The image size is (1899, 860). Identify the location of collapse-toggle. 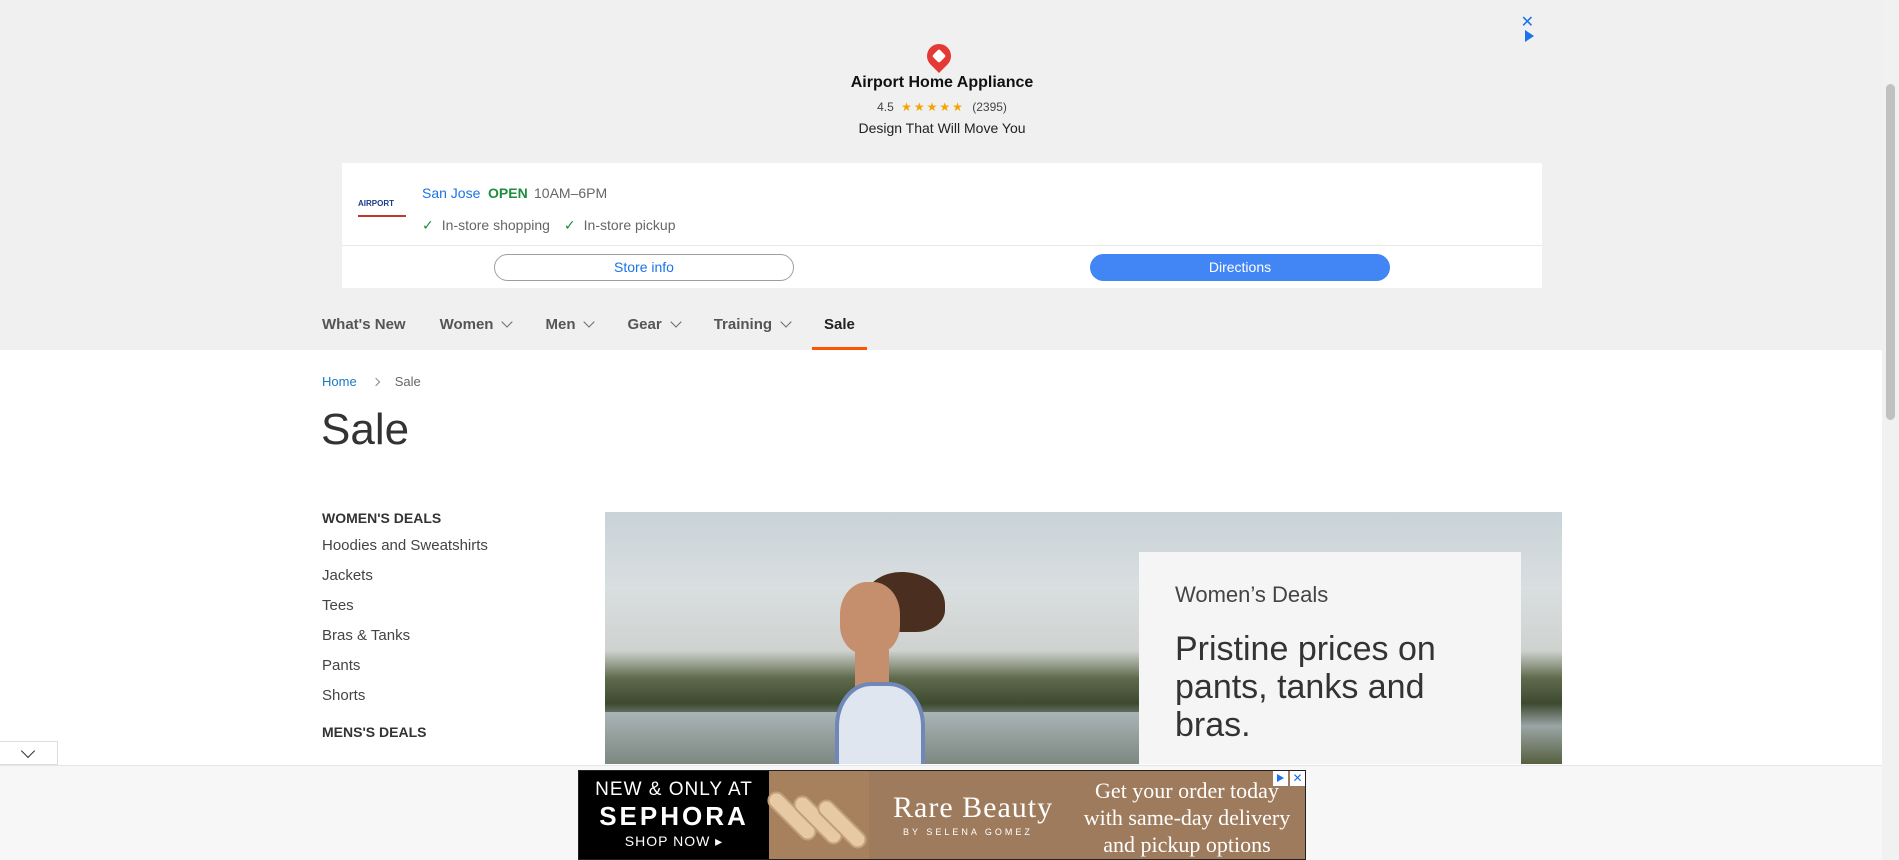
(29, 753).